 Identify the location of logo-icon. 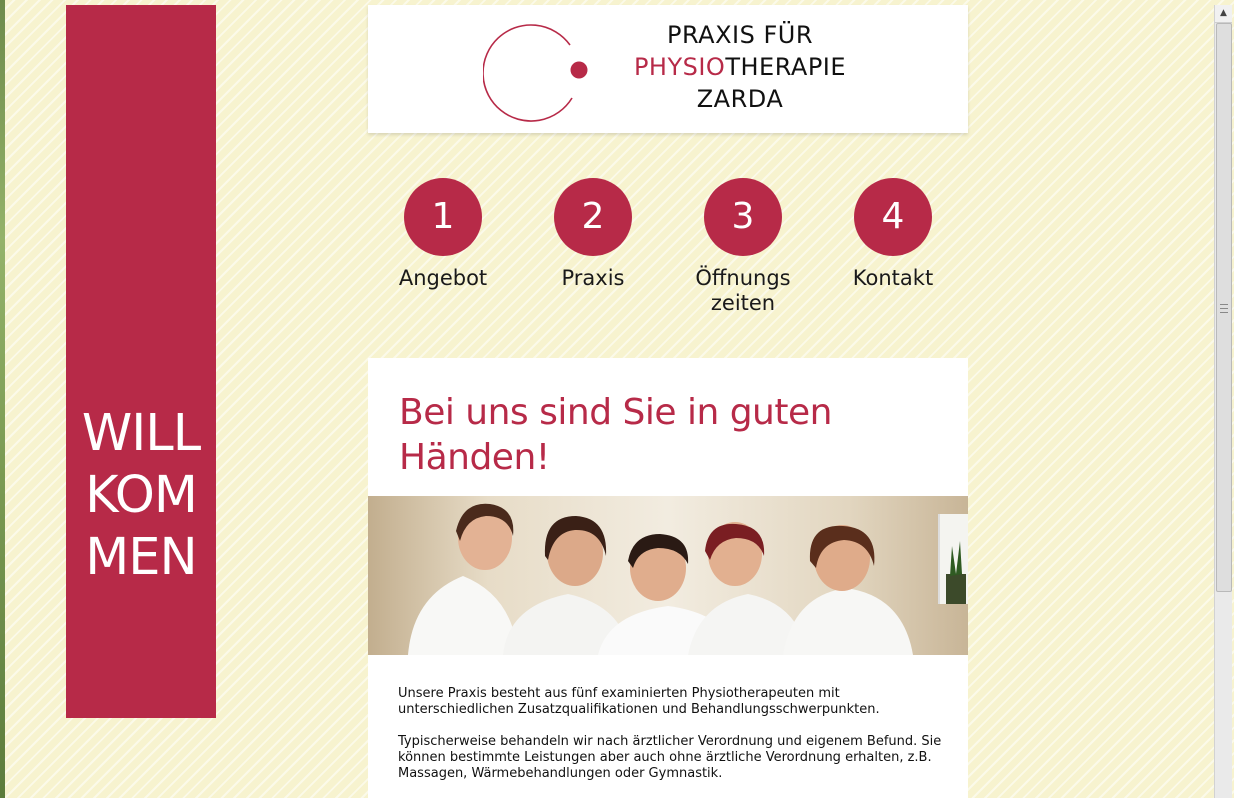
(538, 70).